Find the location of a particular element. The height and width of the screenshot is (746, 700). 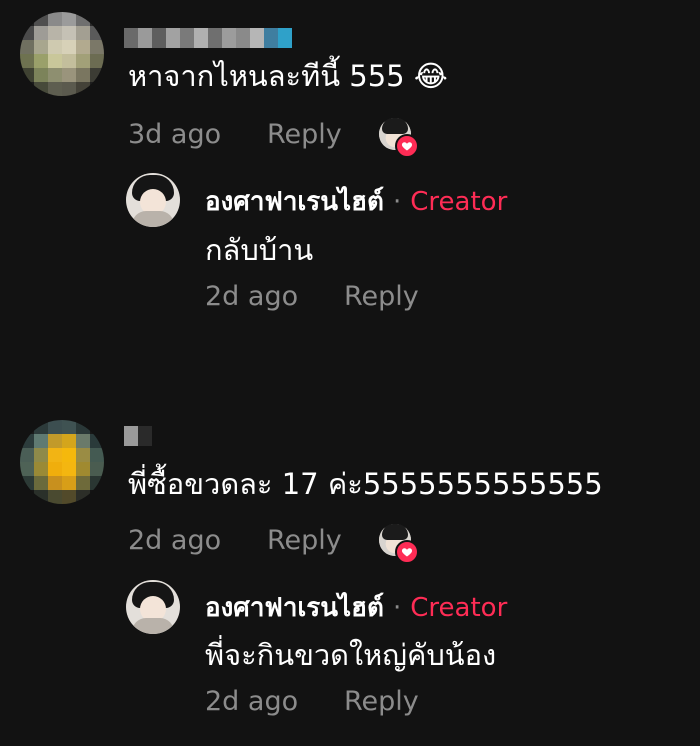

reply-text: พี่จะกินขวดใหญ่คับน้อง is located at coordinates (351, 655).